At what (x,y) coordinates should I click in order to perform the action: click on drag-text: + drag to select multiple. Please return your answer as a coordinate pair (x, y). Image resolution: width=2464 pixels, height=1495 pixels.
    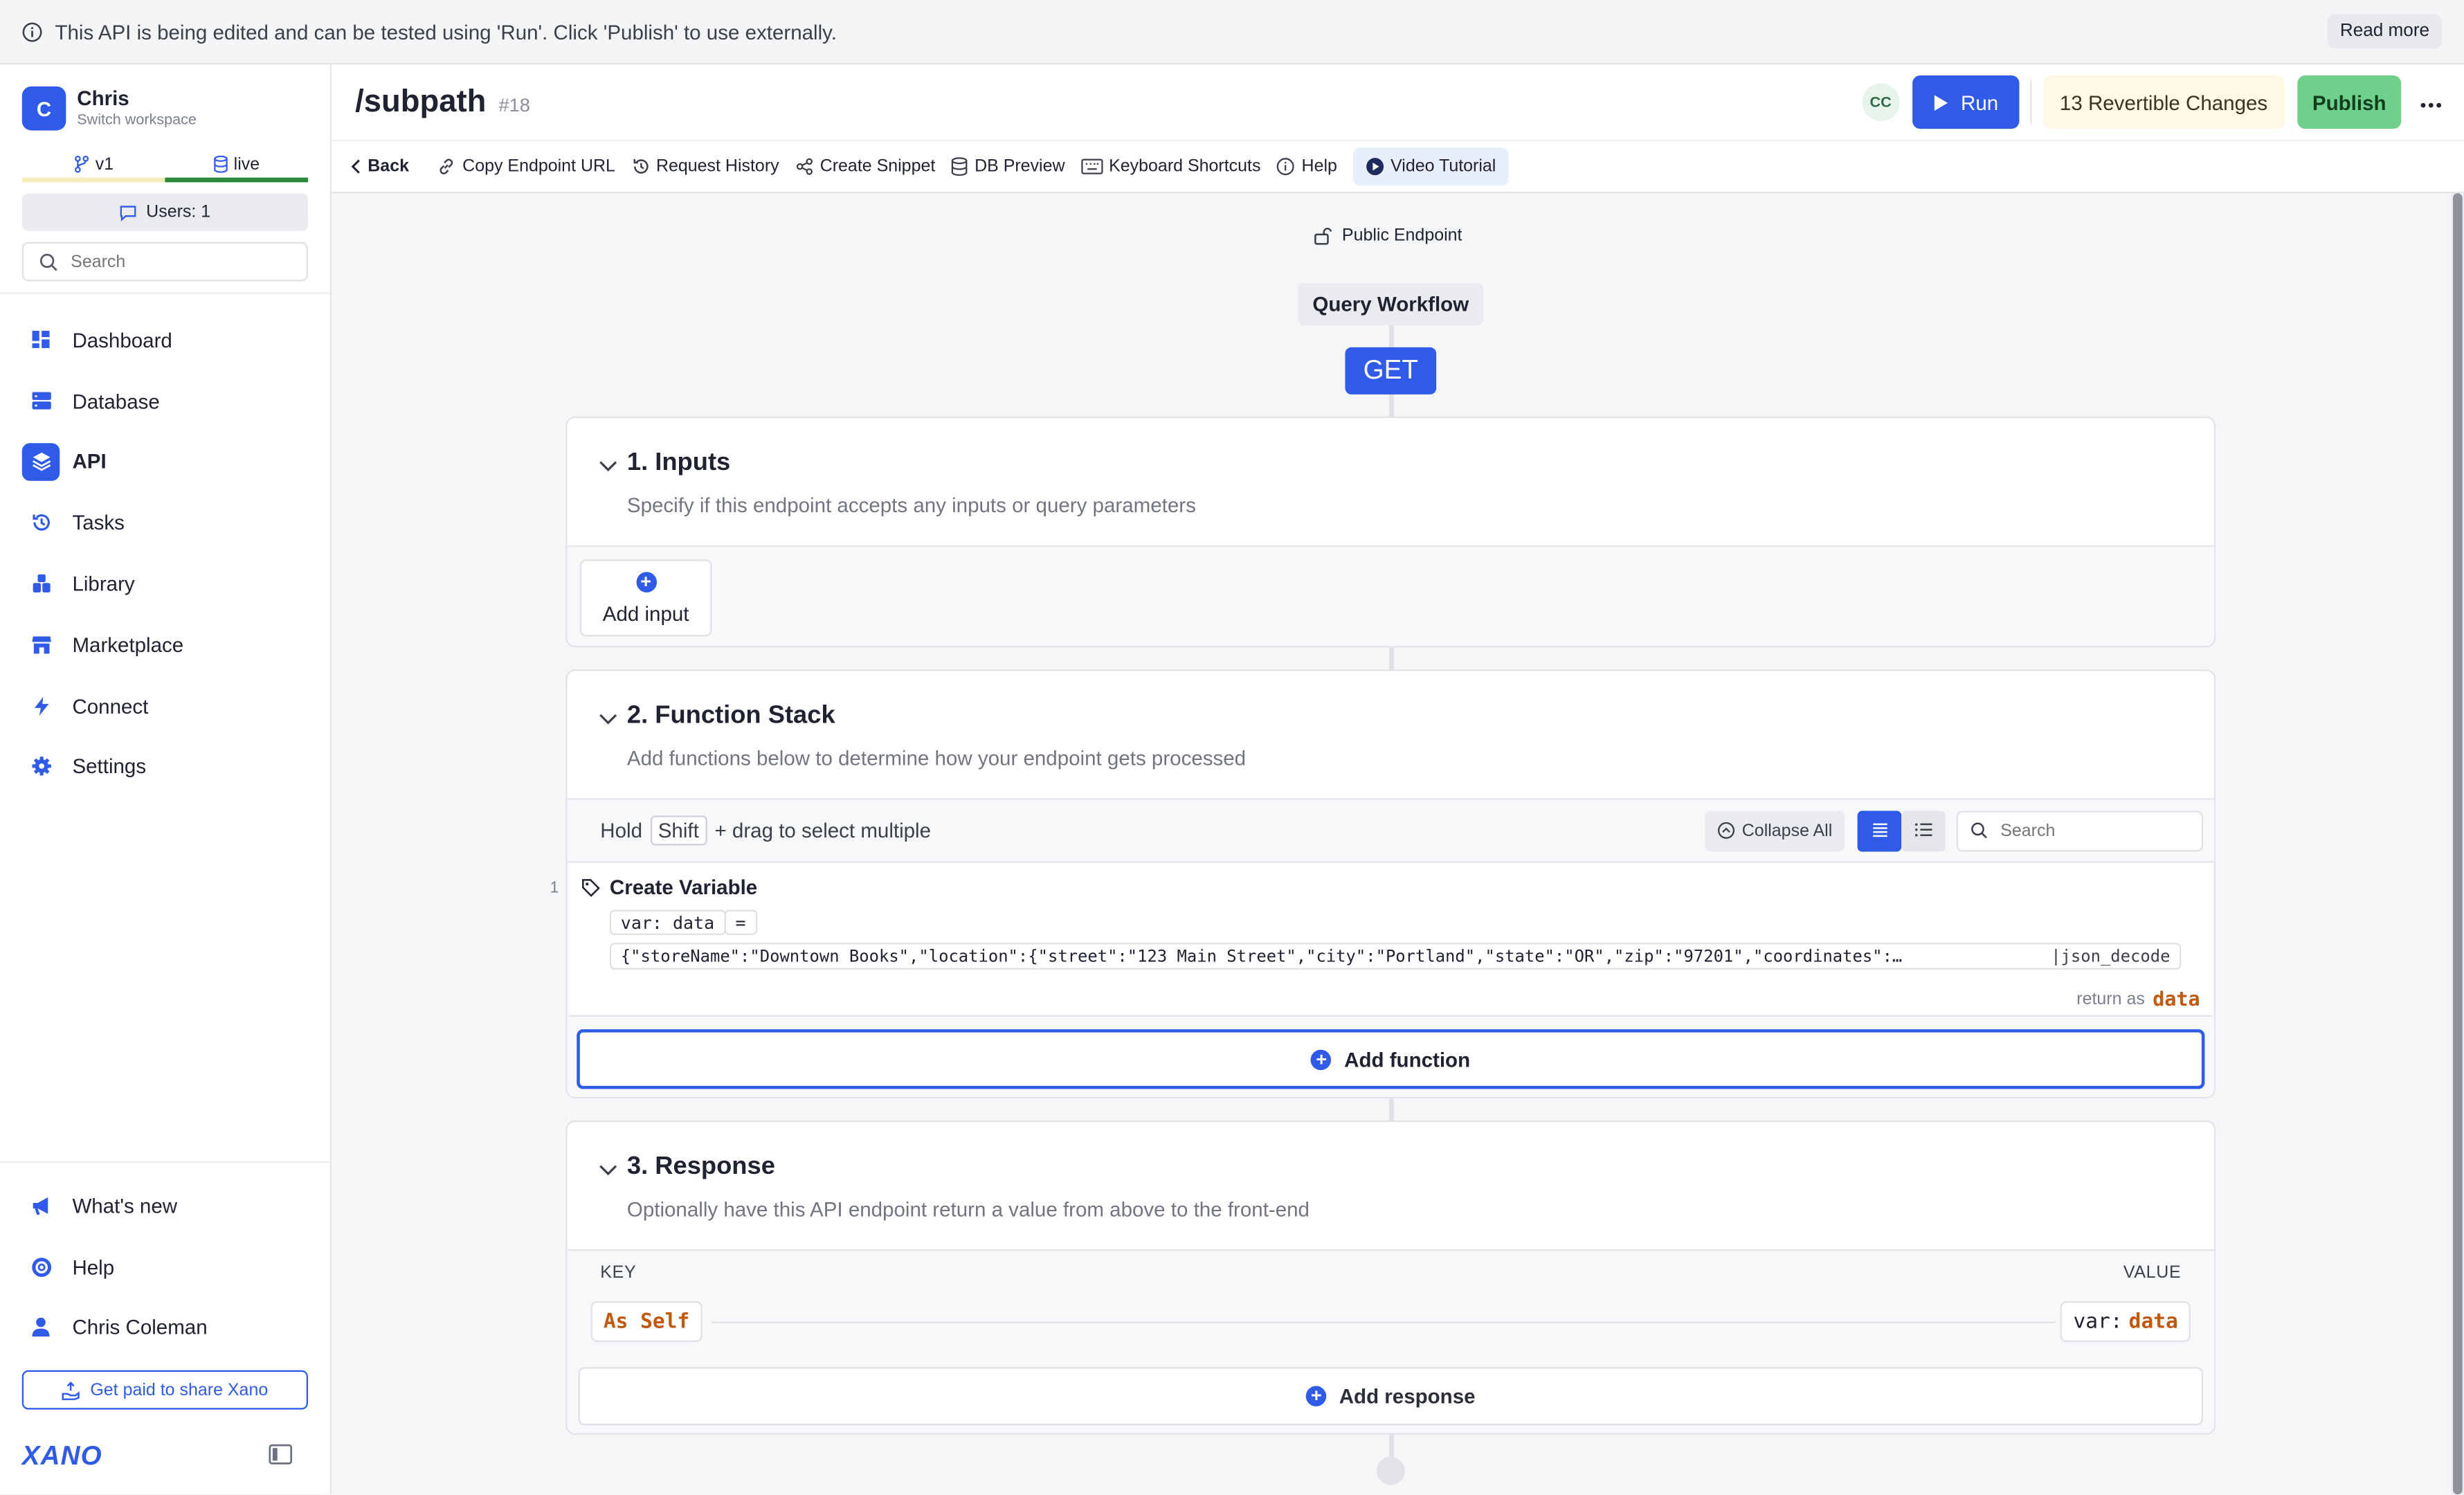
    Looking at the image, I should click on (823, 830).